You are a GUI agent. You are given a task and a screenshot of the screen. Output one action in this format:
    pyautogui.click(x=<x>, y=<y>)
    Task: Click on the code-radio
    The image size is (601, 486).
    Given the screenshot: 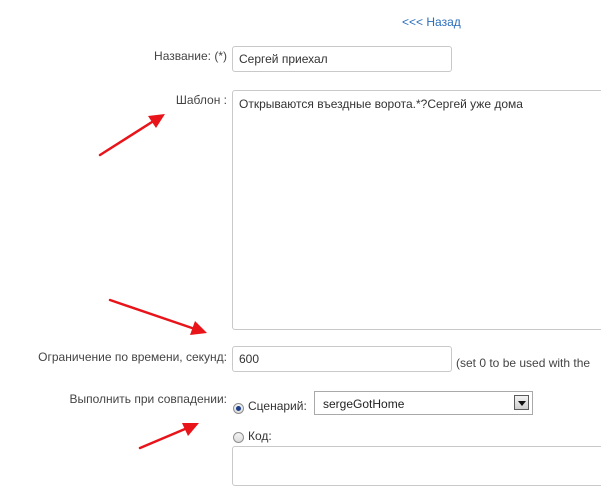 What is the action you would take?
    pyautogui.click(x=238, y=437)
    